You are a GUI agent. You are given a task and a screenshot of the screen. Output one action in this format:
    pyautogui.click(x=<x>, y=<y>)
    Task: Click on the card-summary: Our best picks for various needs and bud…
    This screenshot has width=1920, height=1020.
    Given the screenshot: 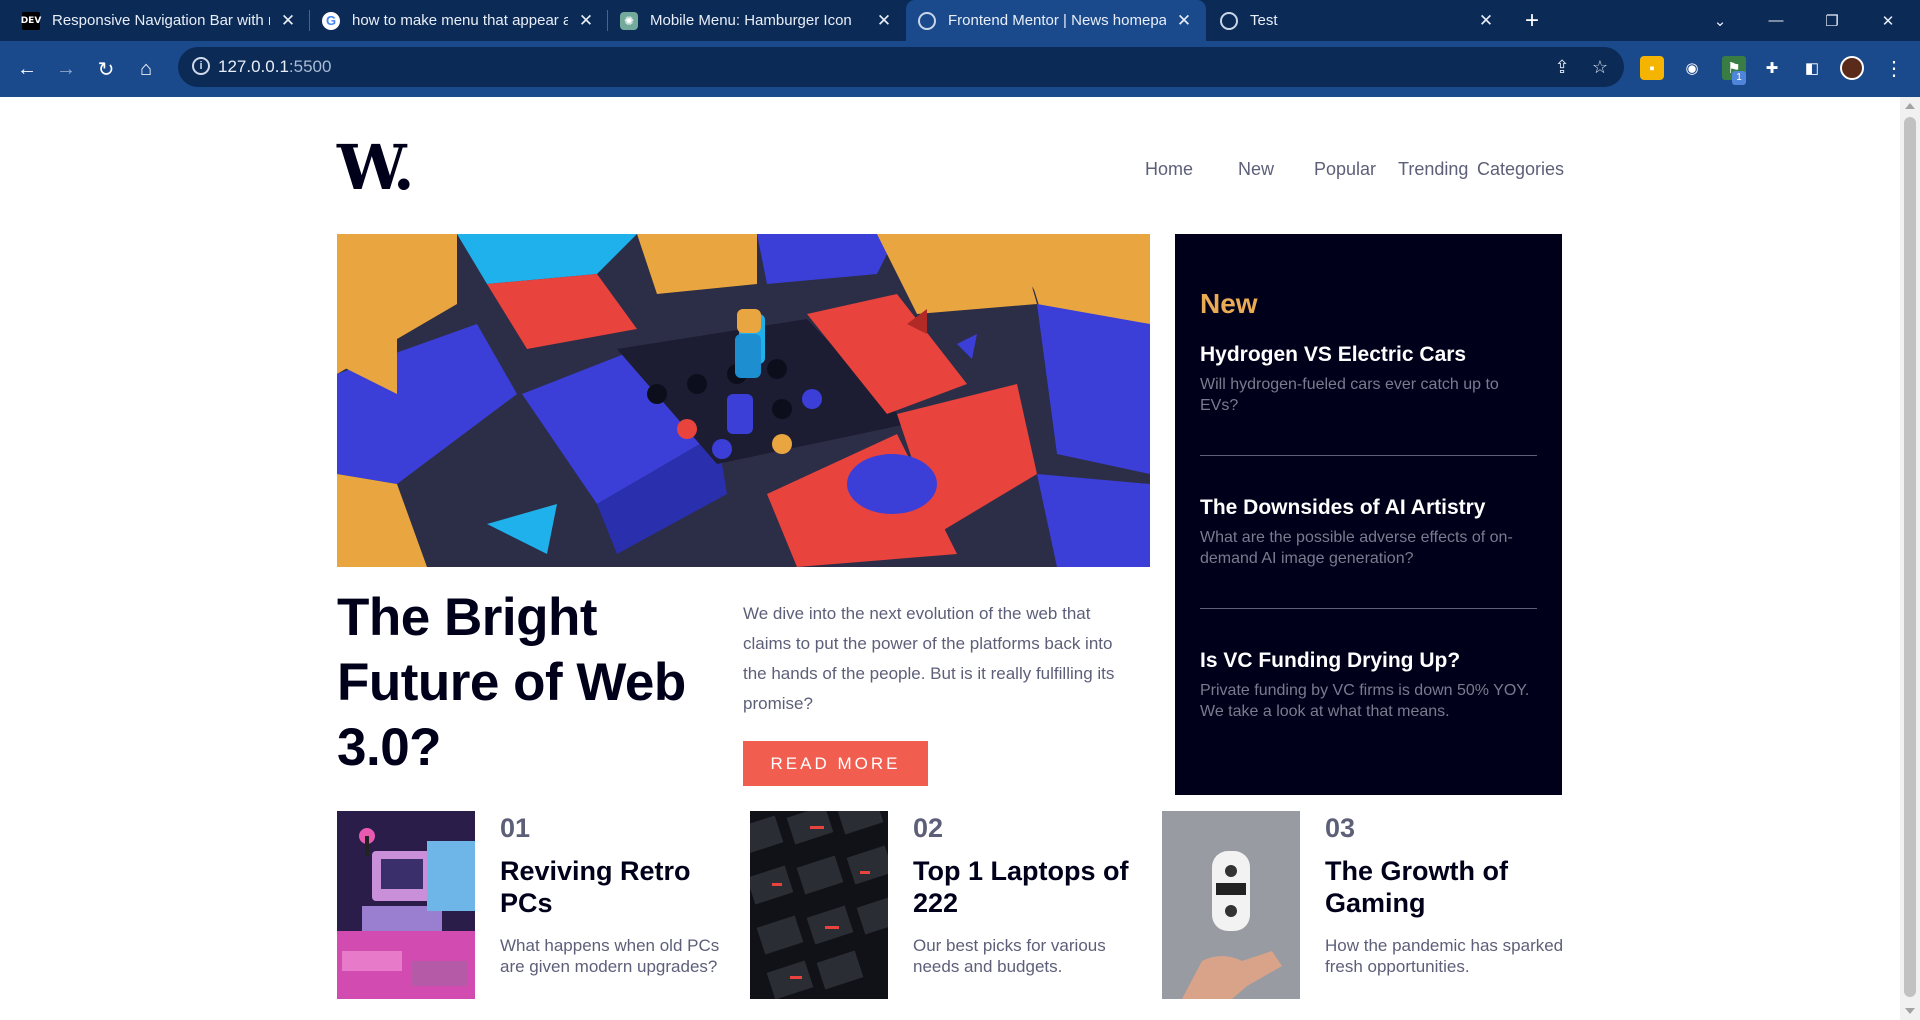 What is the action you would take?
    pyautogui.click(x=1009, y=956)
    